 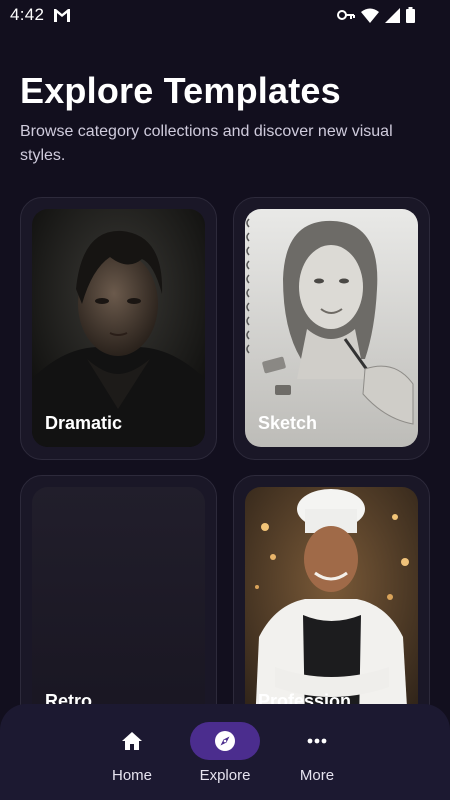 I want to click on nav-item-more: More, so click(x=317, y=753).